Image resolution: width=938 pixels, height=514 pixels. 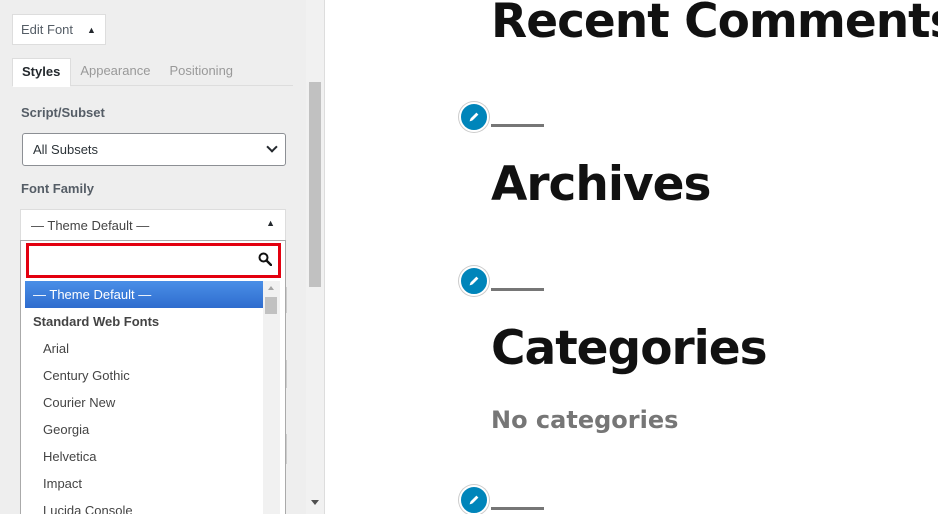 I want to click on font-tabs: Styles Appearance Positioning, so click(x=152, y=72).